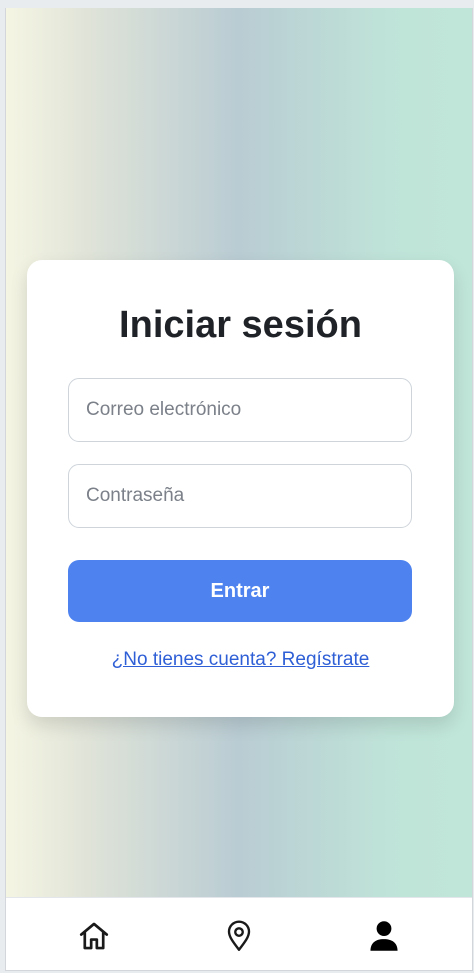 The height and width of the screenshot is (973, 474). What do you see at coordinates (240, 496) in the screenshot?
I see `password-field` at bounding box center [240, 496].